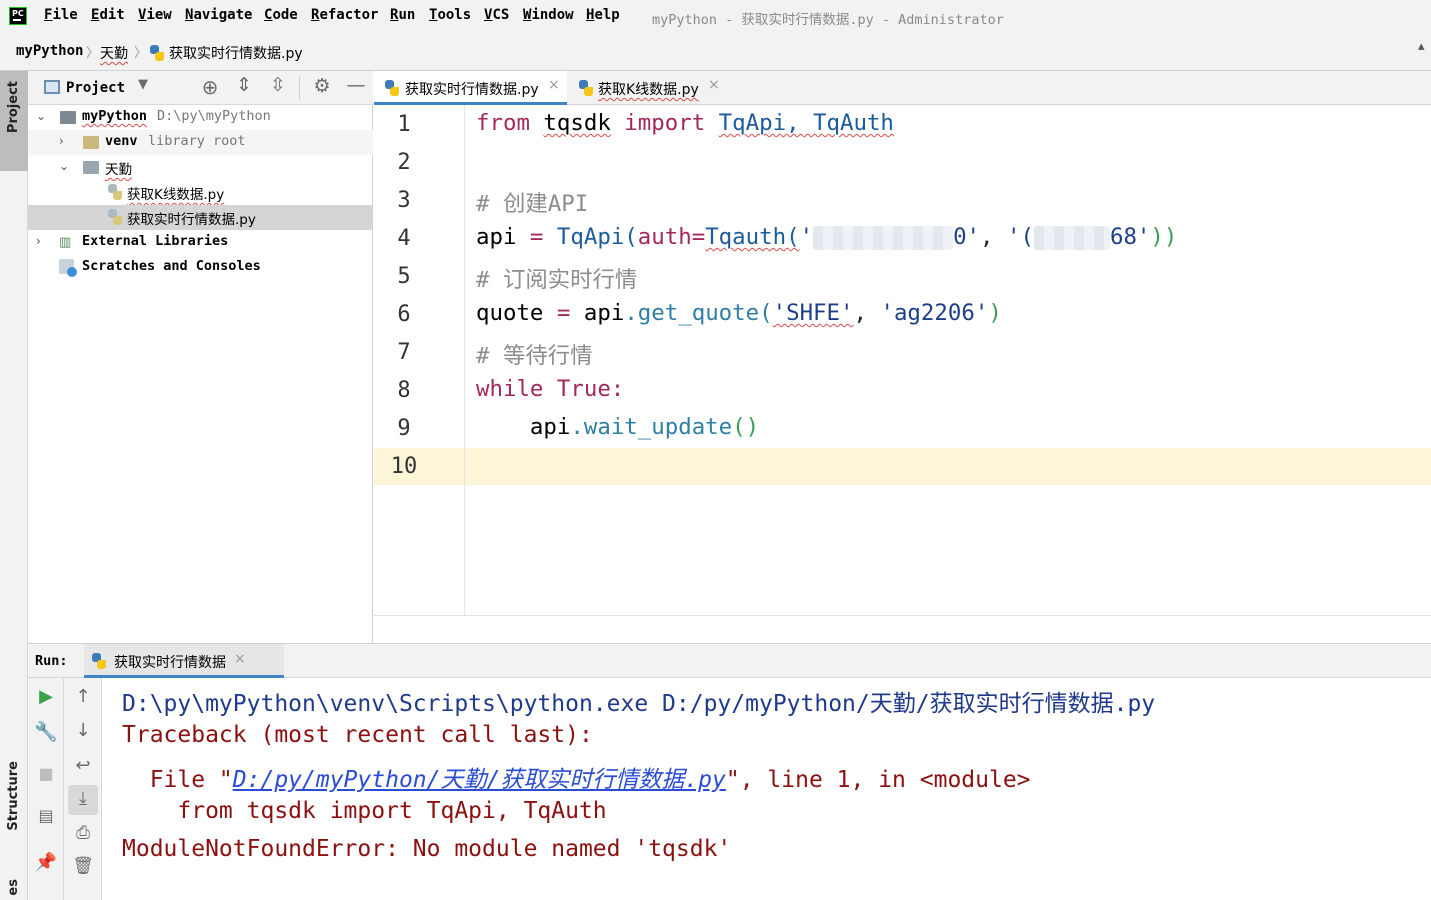 The width and height of the screenshot is (1431, 900). Describe the element at coordinates (450, 15) in the screenshot. I see `menu-tools: Tools` at that location.